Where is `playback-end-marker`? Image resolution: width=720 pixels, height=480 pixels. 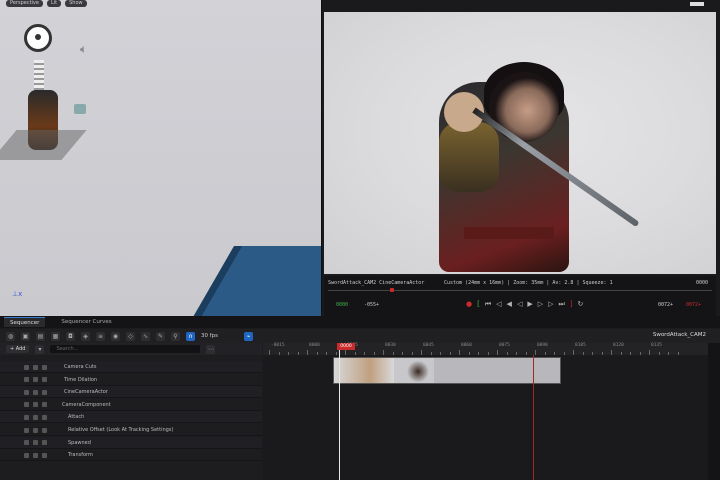
playback-end-marker is located at coordinates (533, 417).